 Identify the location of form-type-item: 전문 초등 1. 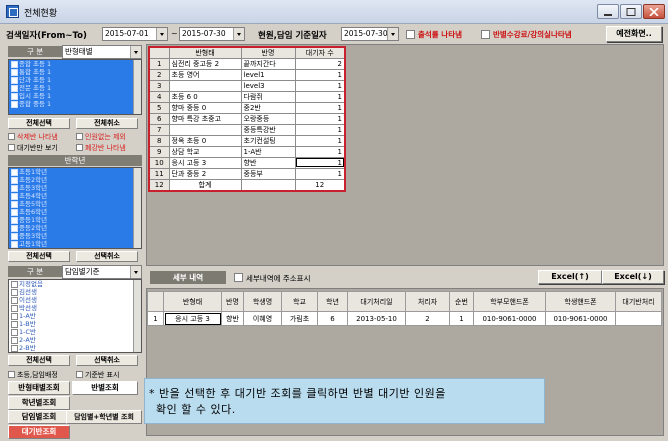
(75, 88).